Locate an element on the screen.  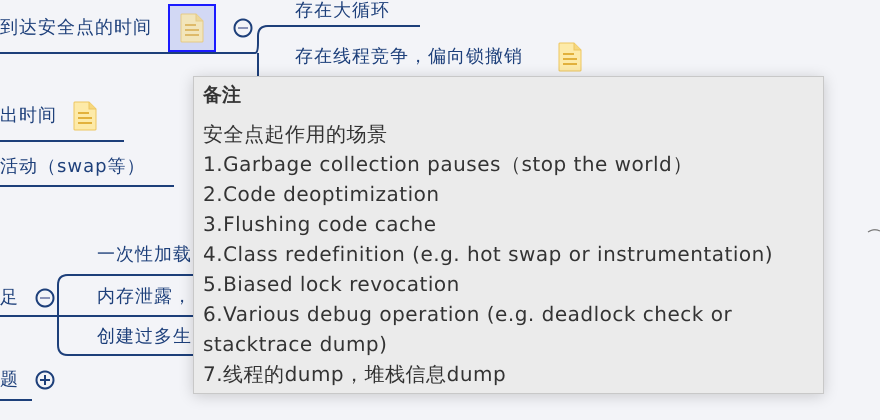
note-text: 7.线程的dump，堆栈信息dump is located at coordinates (354, 374).